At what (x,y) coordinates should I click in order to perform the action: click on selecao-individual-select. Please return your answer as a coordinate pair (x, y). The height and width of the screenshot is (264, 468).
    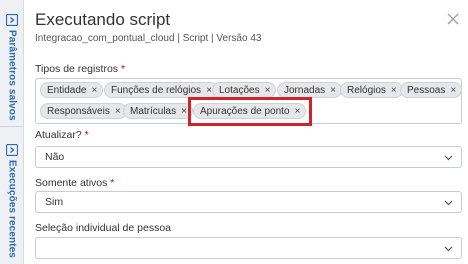
    Looking at the image, I should click on (248, 248).